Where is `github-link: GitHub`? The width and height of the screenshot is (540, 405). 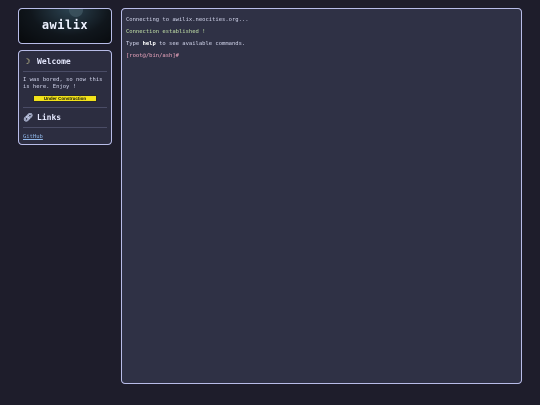 github-link: GitHub is located at coordinates (65, 137).